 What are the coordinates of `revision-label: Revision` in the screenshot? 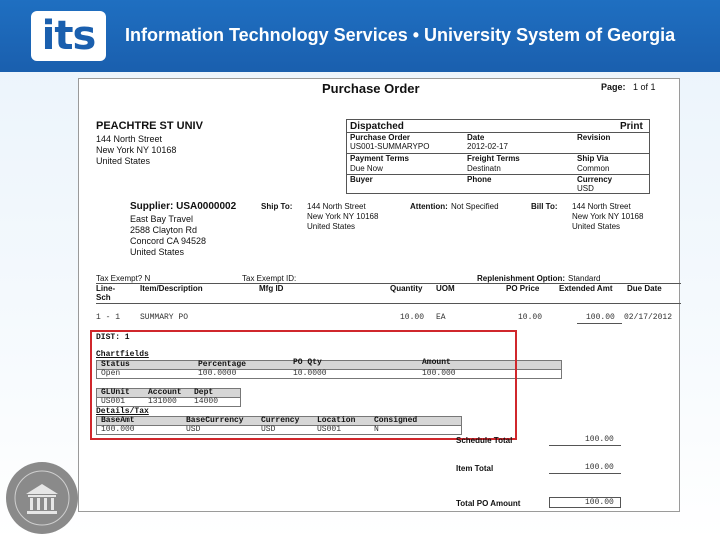 It's located at (594, 137).